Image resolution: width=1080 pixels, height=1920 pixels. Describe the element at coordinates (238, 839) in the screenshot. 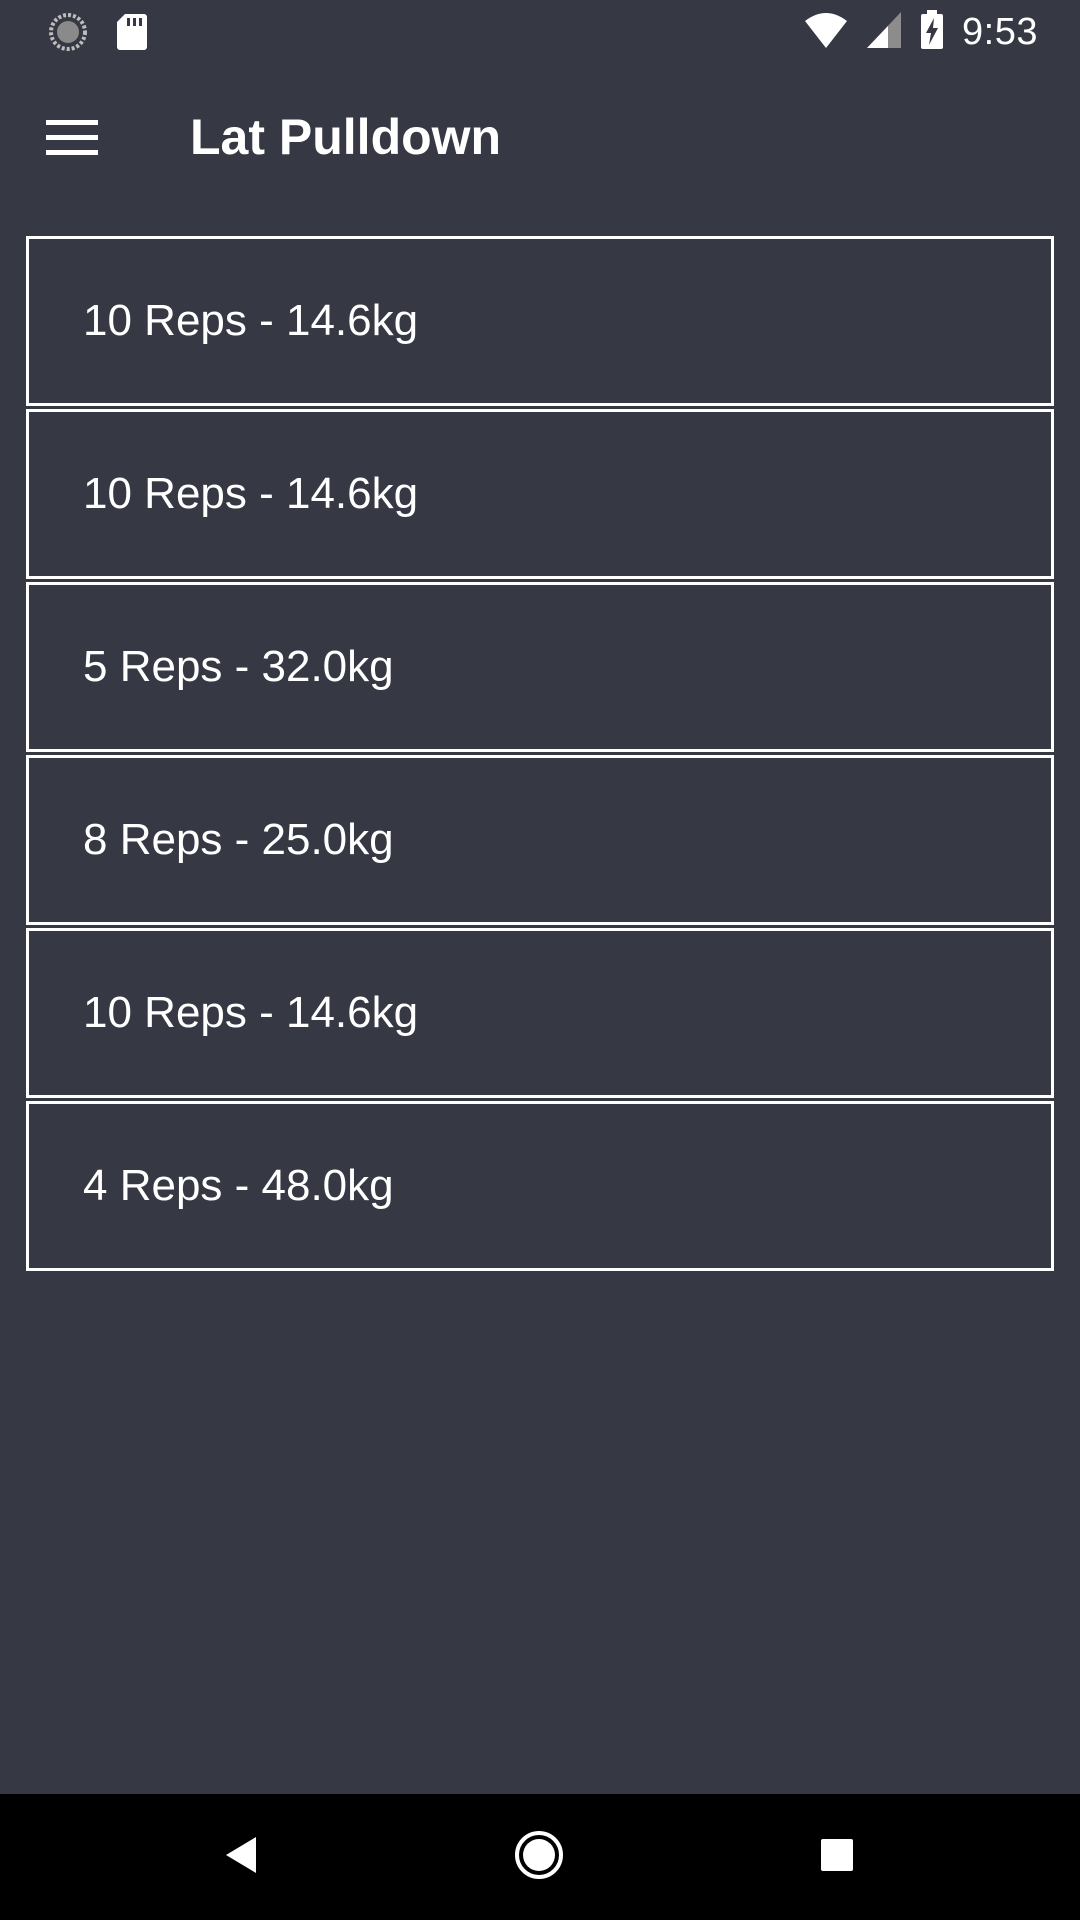

I see `set-label: 8 Reps - 25.0kg` at that location.